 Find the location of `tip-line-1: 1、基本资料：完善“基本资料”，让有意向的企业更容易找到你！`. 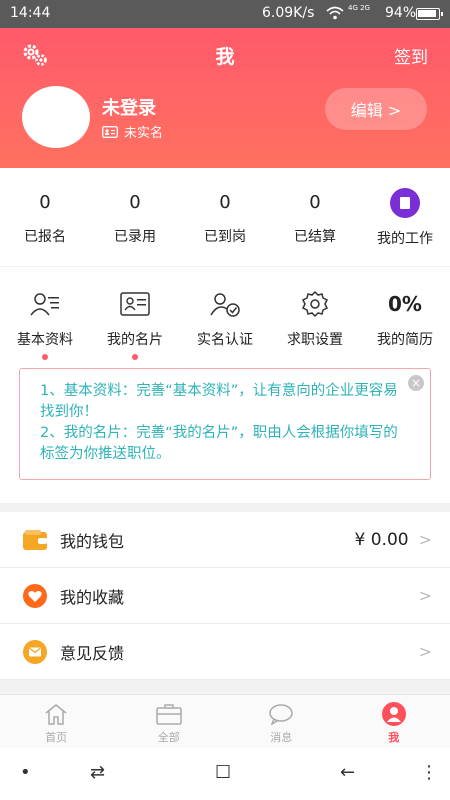

tip-line-1: 1、基本资料：完善“基本资料”，让有意向的企业更容易找到你！ is located at coordinates (219, 401).